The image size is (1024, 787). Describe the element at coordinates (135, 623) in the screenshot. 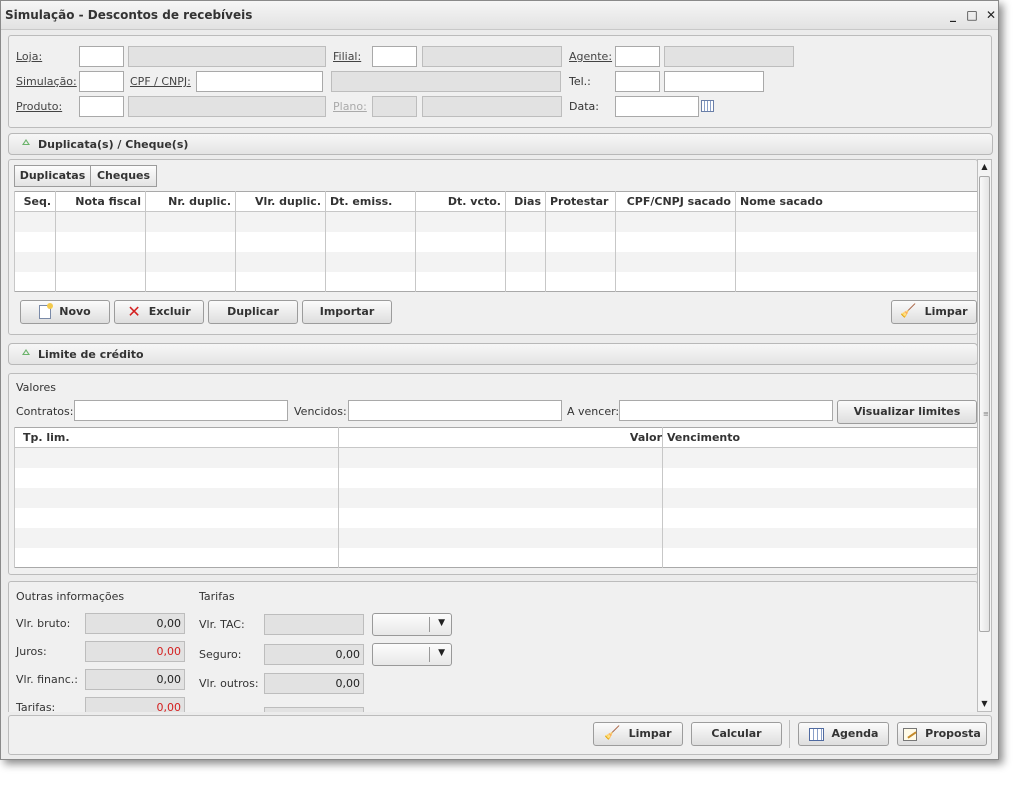

I see `vlr-bruto-field: 0,00` at that location.